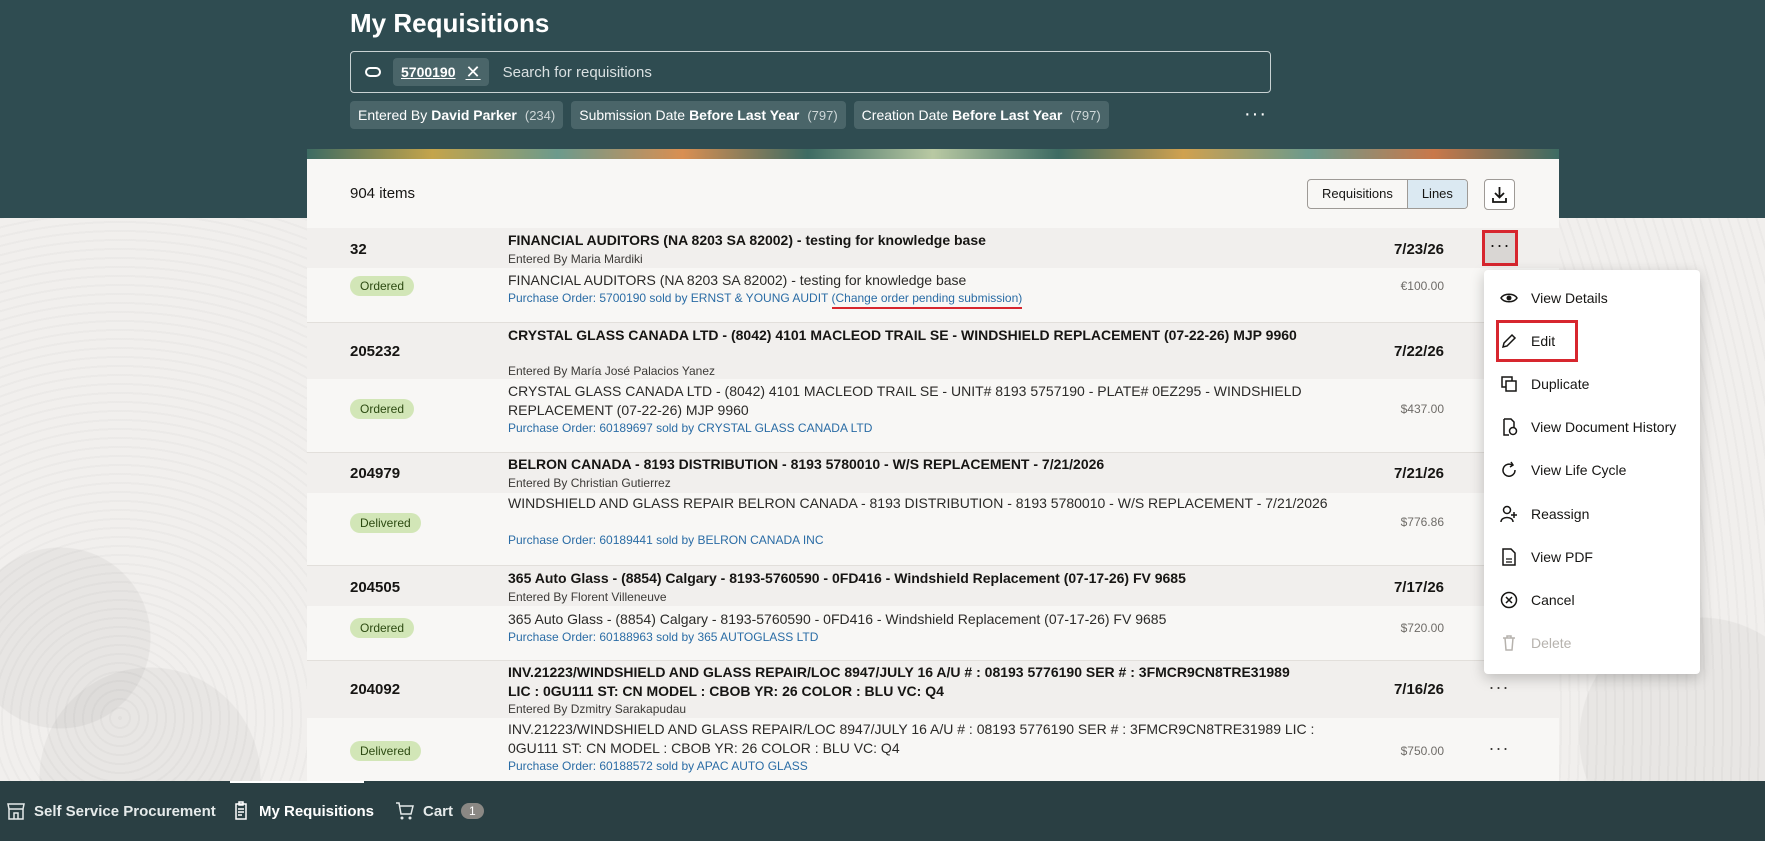 This screenshot has height=841, width=1765. I want to click on tab-lines: Lines, so click(1436, 194).